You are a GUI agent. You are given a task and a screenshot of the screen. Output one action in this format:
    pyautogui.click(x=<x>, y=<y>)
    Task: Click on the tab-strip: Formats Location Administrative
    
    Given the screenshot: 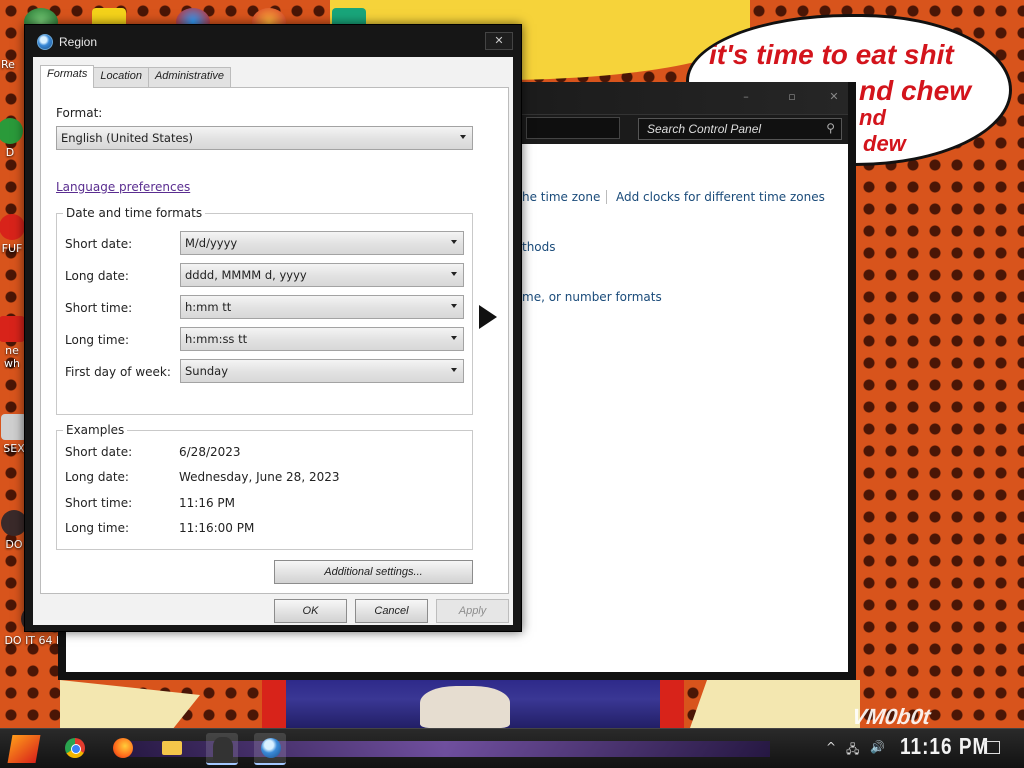 What is the action you would take?
    pyautogui.click(x=136, y=76)
    